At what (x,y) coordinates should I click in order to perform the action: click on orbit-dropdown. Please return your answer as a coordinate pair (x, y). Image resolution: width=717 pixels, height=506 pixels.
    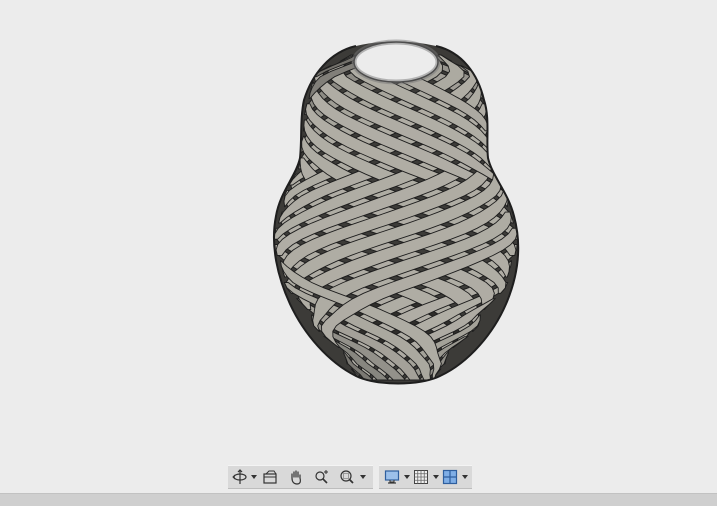
    Looking at the image, I should click on (253, 477).